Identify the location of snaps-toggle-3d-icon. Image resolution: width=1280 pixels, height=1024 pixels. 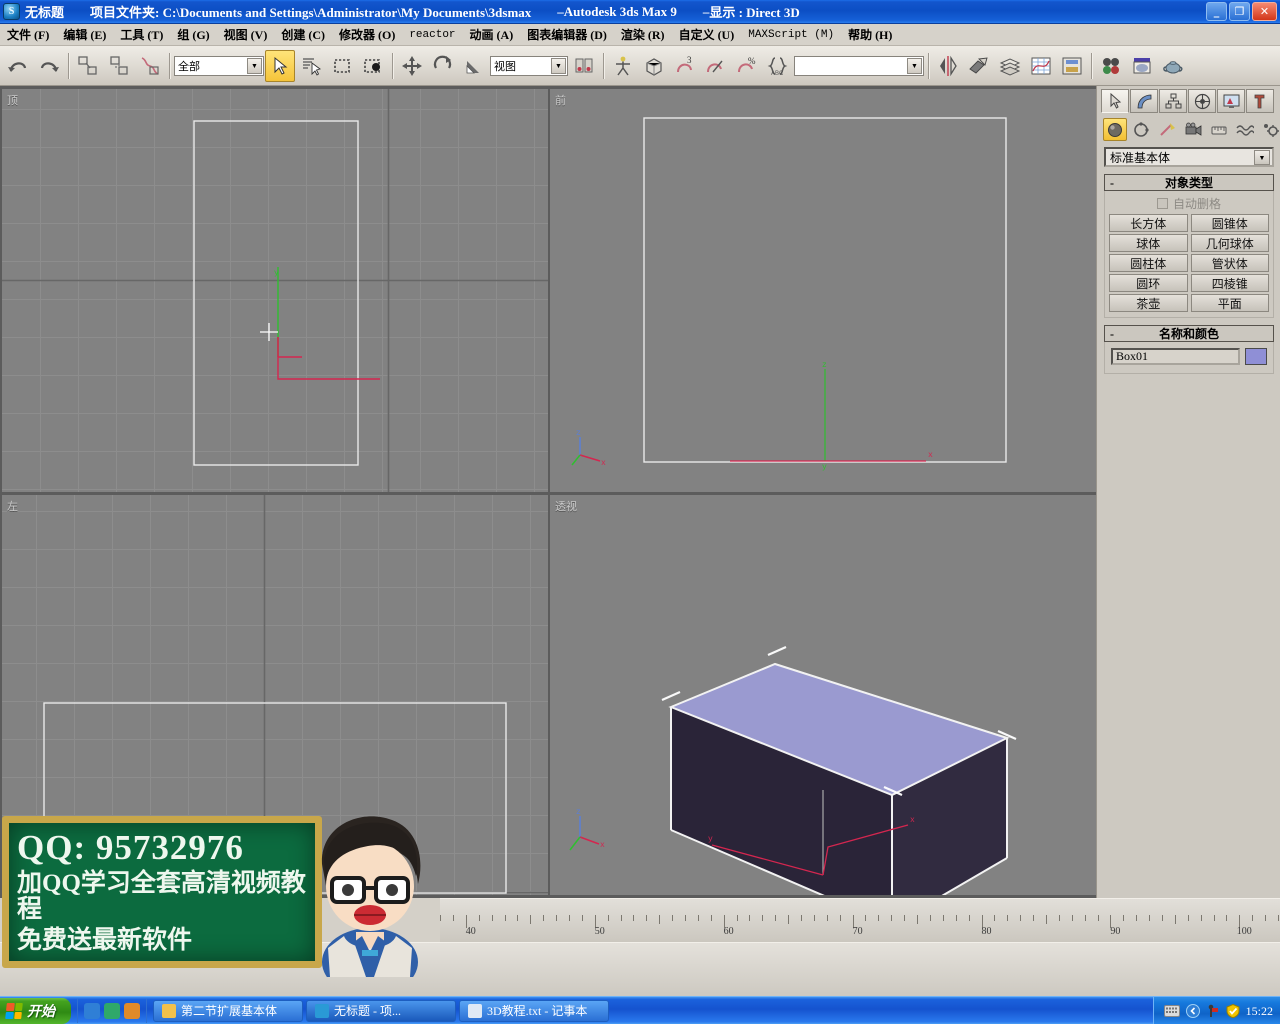
(654, 66).